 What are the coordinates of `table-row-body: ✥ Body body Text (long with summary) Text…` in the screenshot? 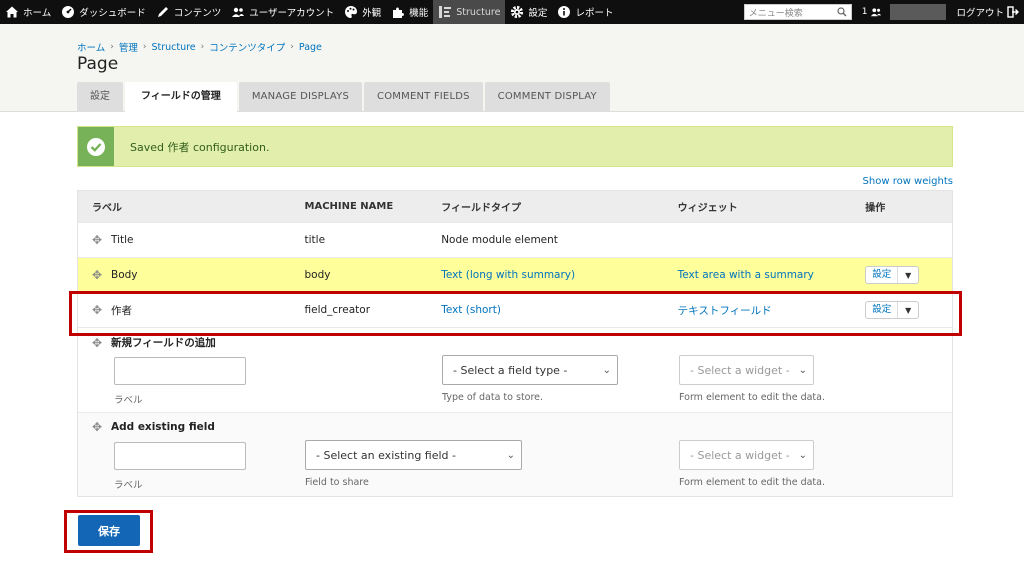 It's located at (515, 274).